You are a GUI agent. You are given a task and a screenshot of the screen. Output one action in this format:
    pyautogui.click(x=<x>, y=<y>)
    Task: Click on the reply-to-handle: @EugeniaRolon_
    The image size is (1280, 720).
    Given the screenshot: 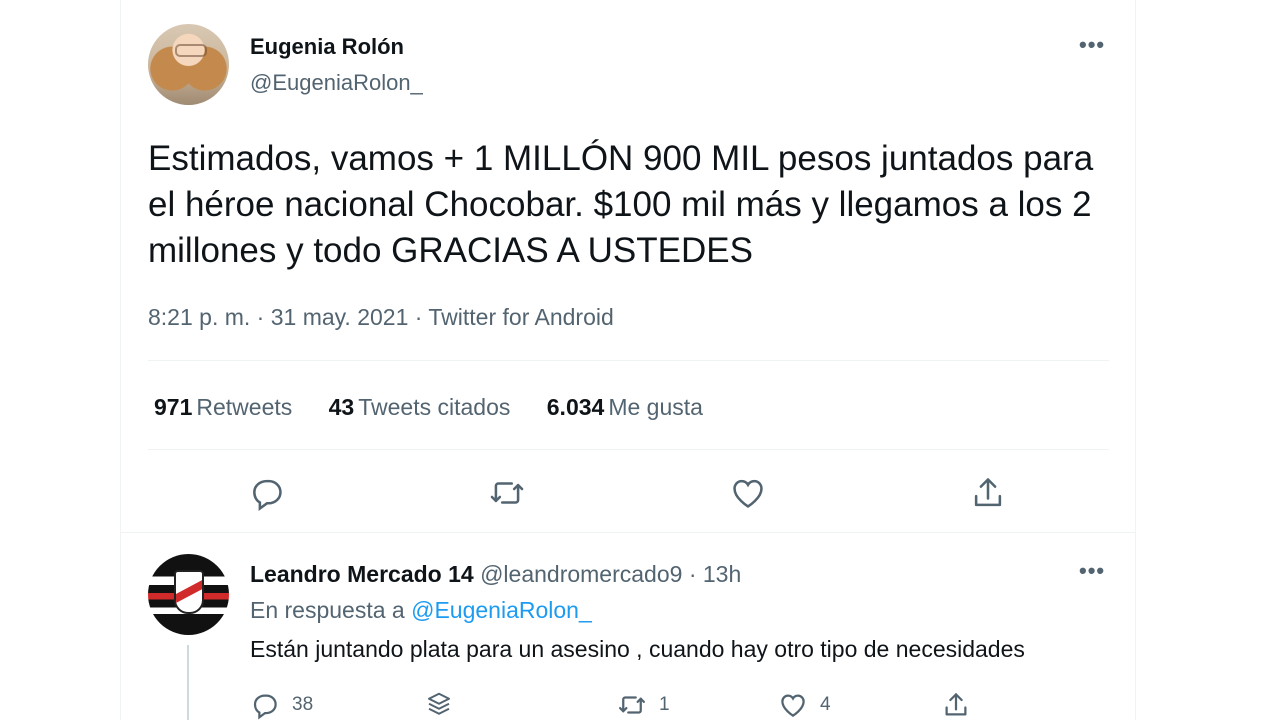 What is the action you would take?
    pyautogui.click(x=501, y=610)
    